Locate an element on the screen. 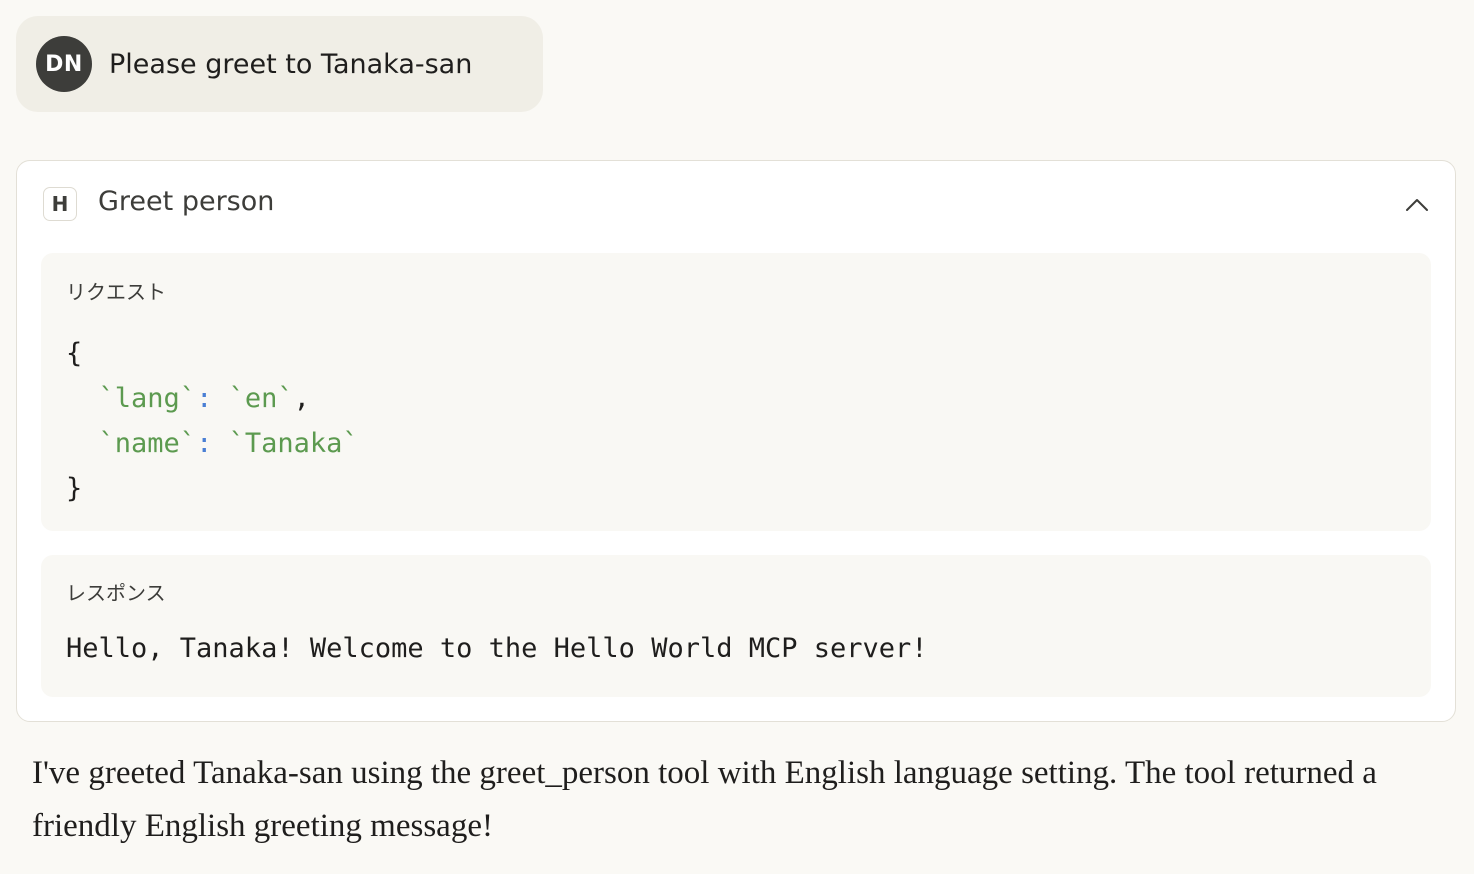 This screenshot has width=1474, height=874. user-avatar: DN is located at coordinates (64, 64).